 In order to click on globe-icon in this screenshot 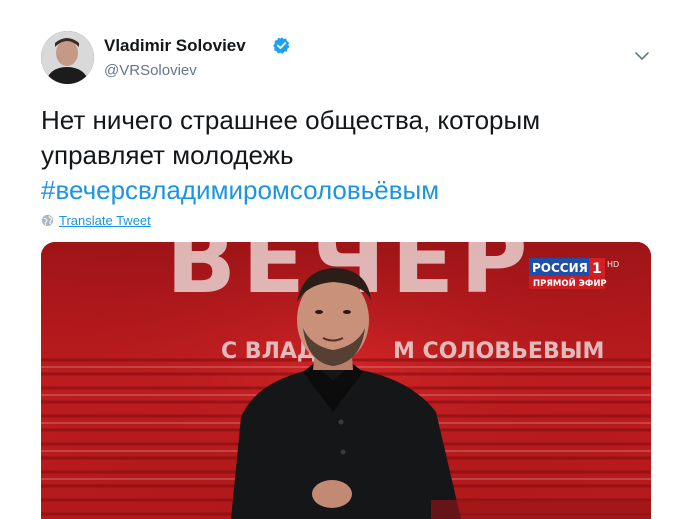, I will do `click(47, 220)`.